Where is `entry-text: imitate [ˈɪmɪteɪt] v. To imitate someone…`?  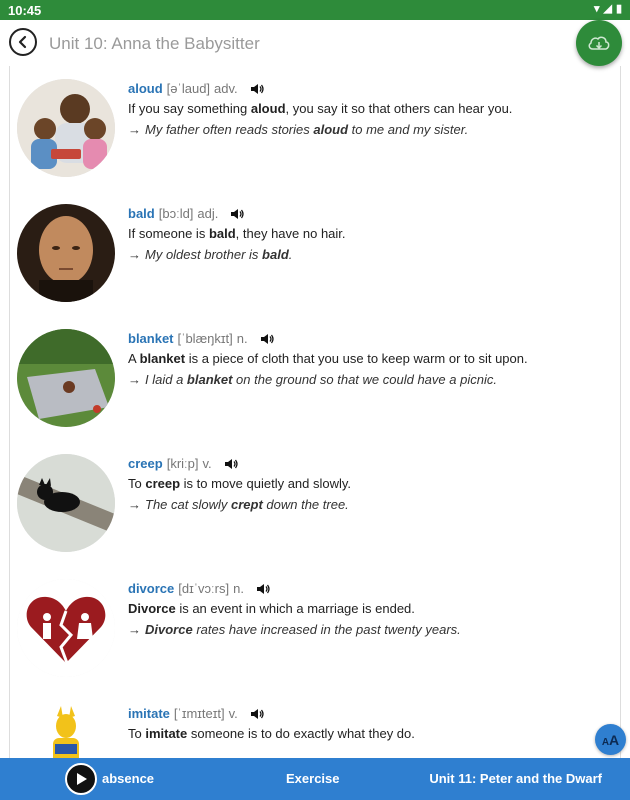
entry-text: imitate [ˈɪmɪteɪt] v. To imitate someone… is located at coordinates (368, 724).